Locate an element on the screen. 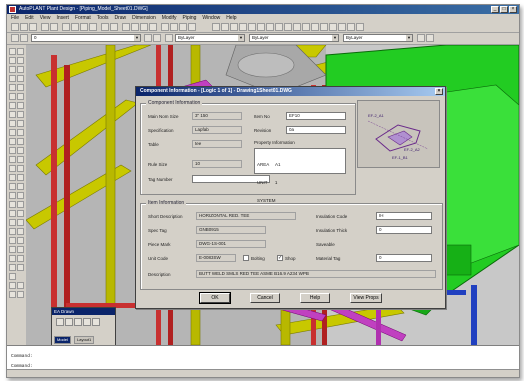 Image resolution: width=524 pixels, height=381 pixels. view-props-button: View Props is located at coordinates (366, 298).